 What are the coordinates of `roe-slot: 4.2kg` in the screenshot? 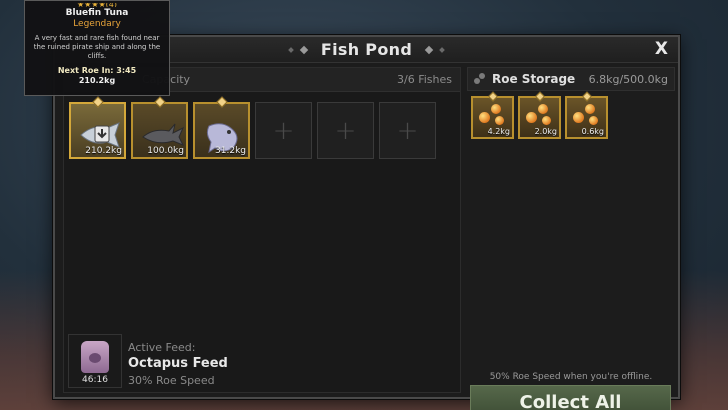 It's located at (492, 115).